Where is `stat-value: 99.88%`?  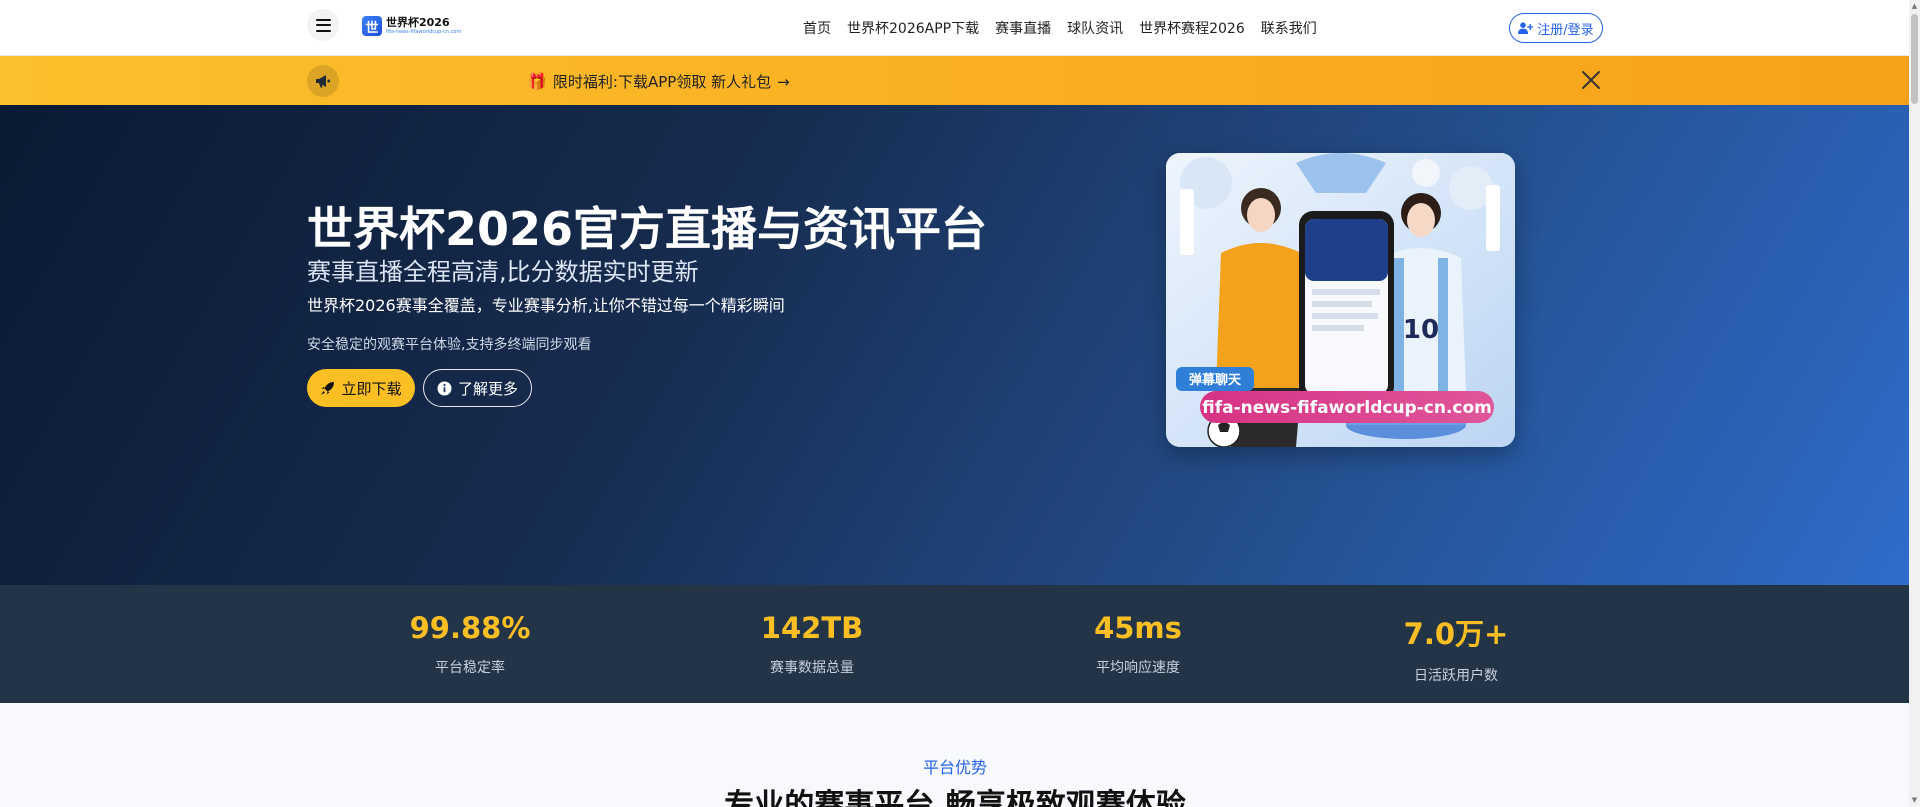 stat-value: 99.88% is located at coordinates (470, 628).